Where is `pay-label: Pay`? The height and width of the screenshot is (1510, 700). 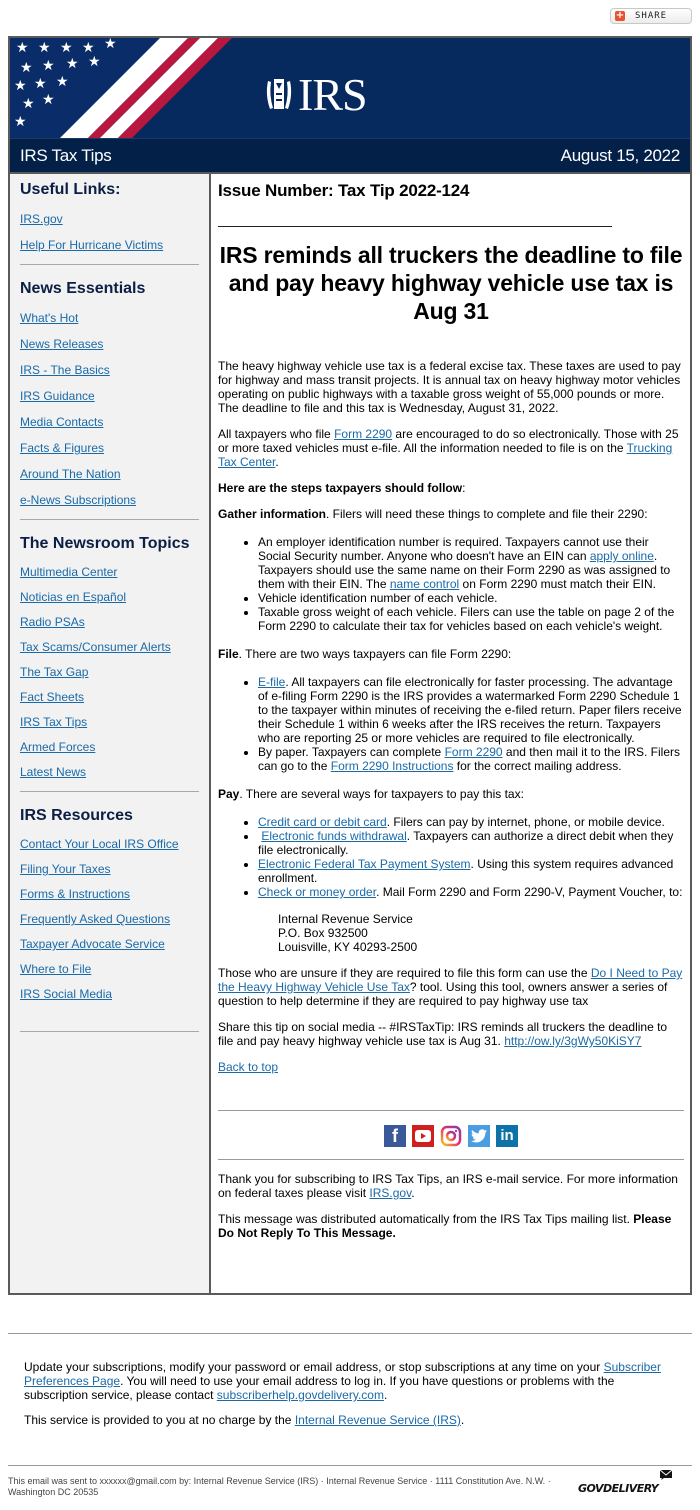
pay-label: Pay is located at coordinates (229, 794).